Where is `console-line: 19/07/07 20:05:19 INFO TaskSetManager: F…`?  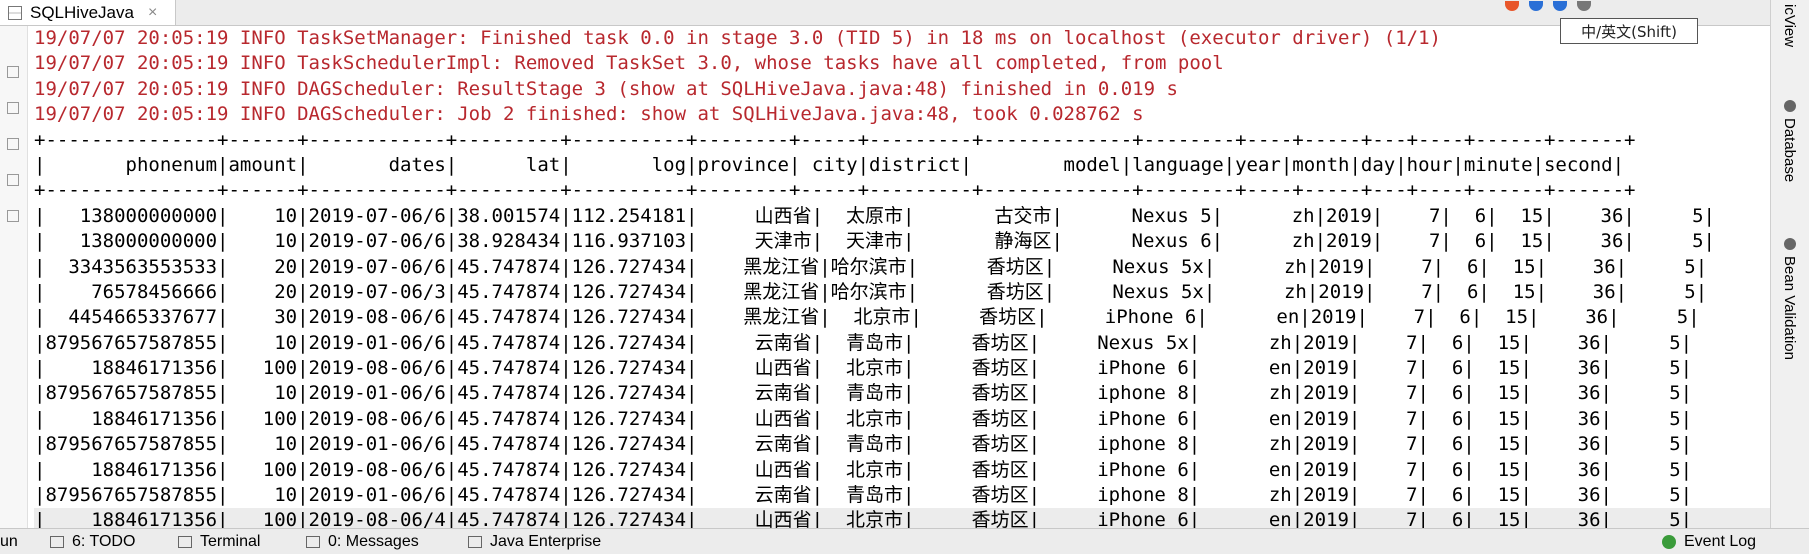 console-line: 19/07/07 20:05:19 INFO TaskSetManager: F… is located at coordinates (737, 38).